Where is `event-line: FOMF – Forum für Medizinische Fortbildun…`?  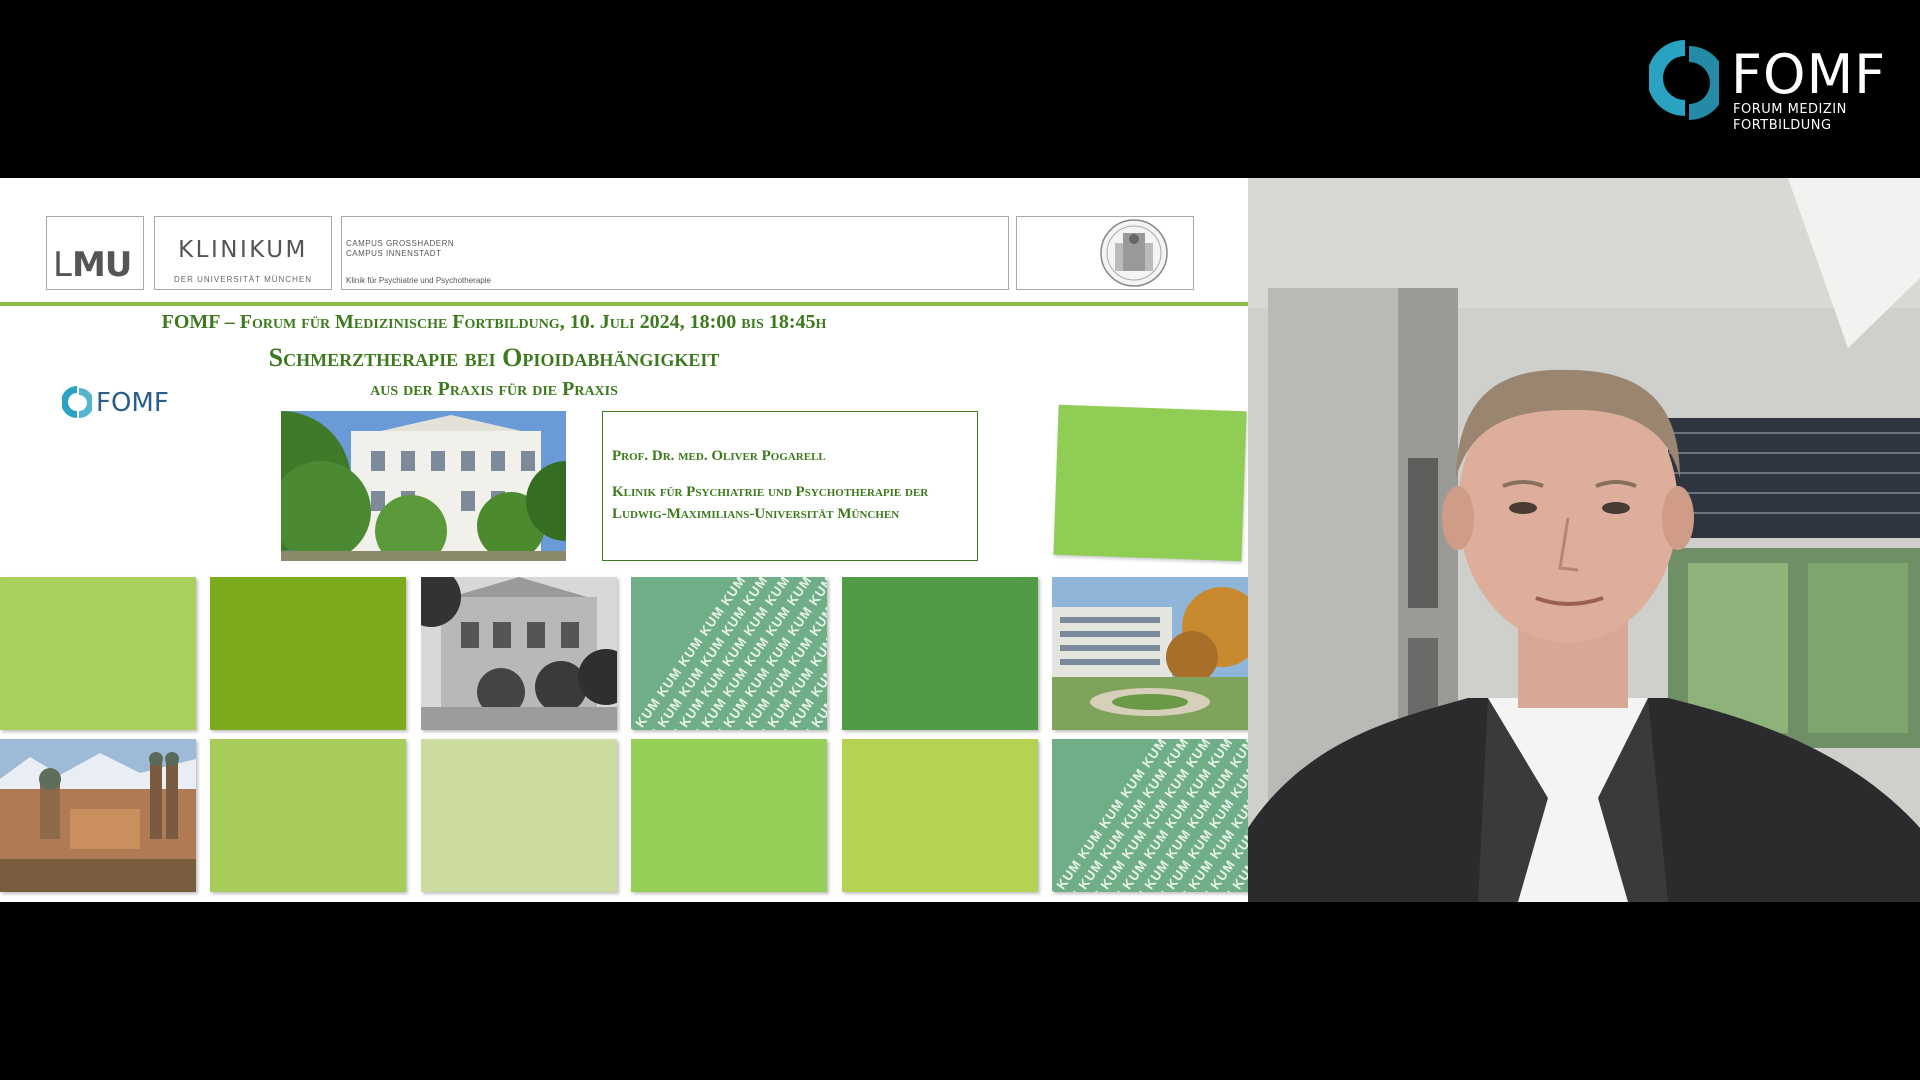
event-line: FOMF – Forum für Medizinische Fortbildun… is located at coordinates (494, 322).